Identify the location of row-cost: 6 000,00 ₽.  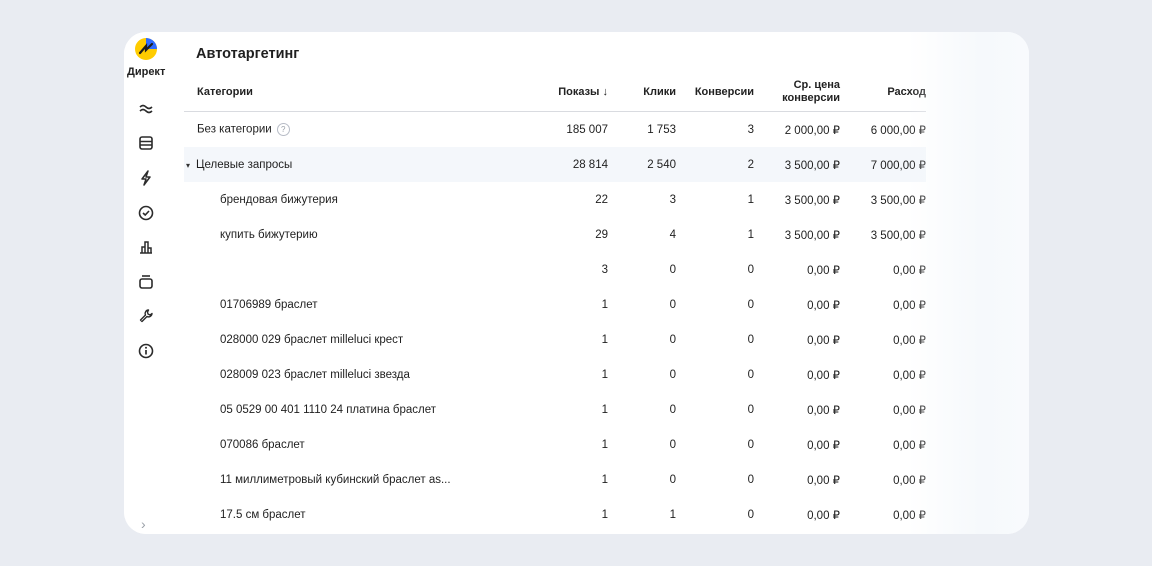
(898, 130).